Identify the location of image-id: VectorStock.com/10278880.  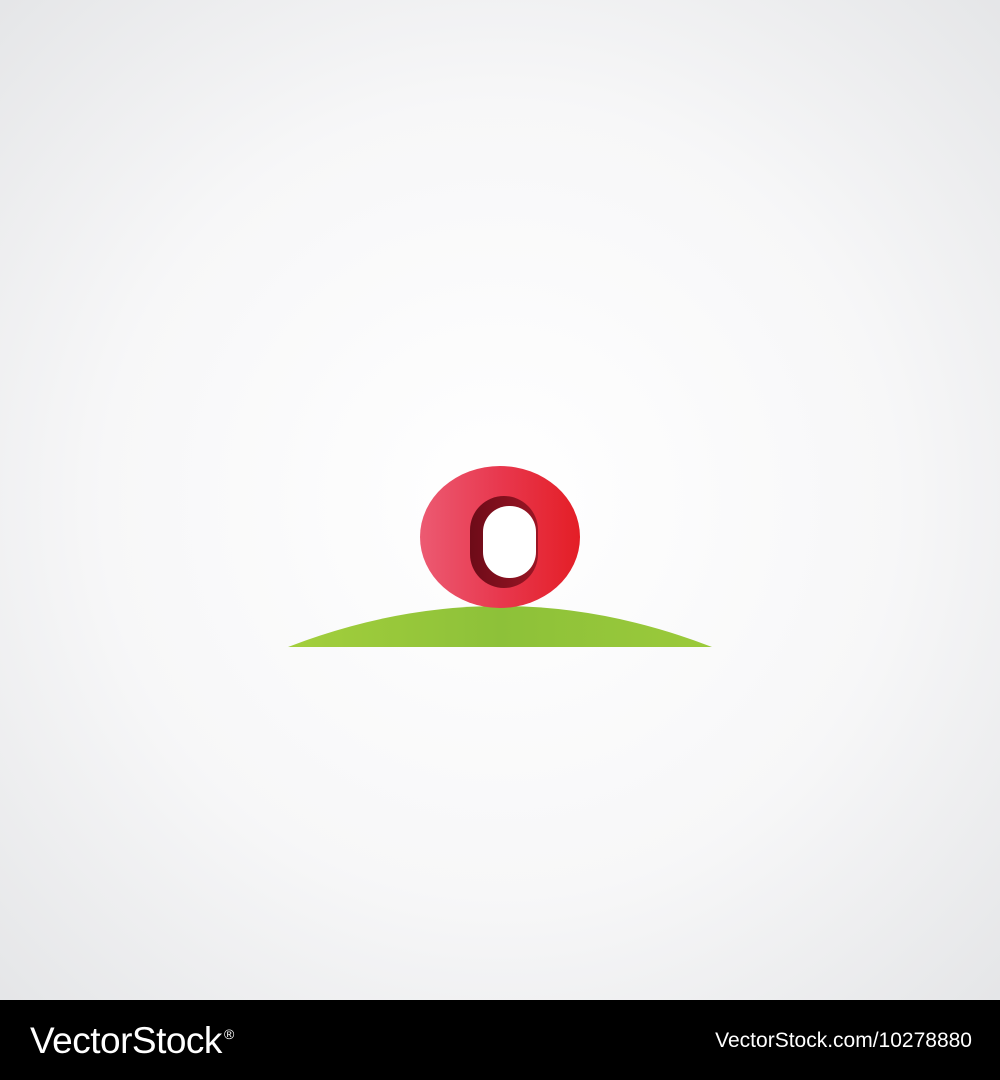
(843, 1040).